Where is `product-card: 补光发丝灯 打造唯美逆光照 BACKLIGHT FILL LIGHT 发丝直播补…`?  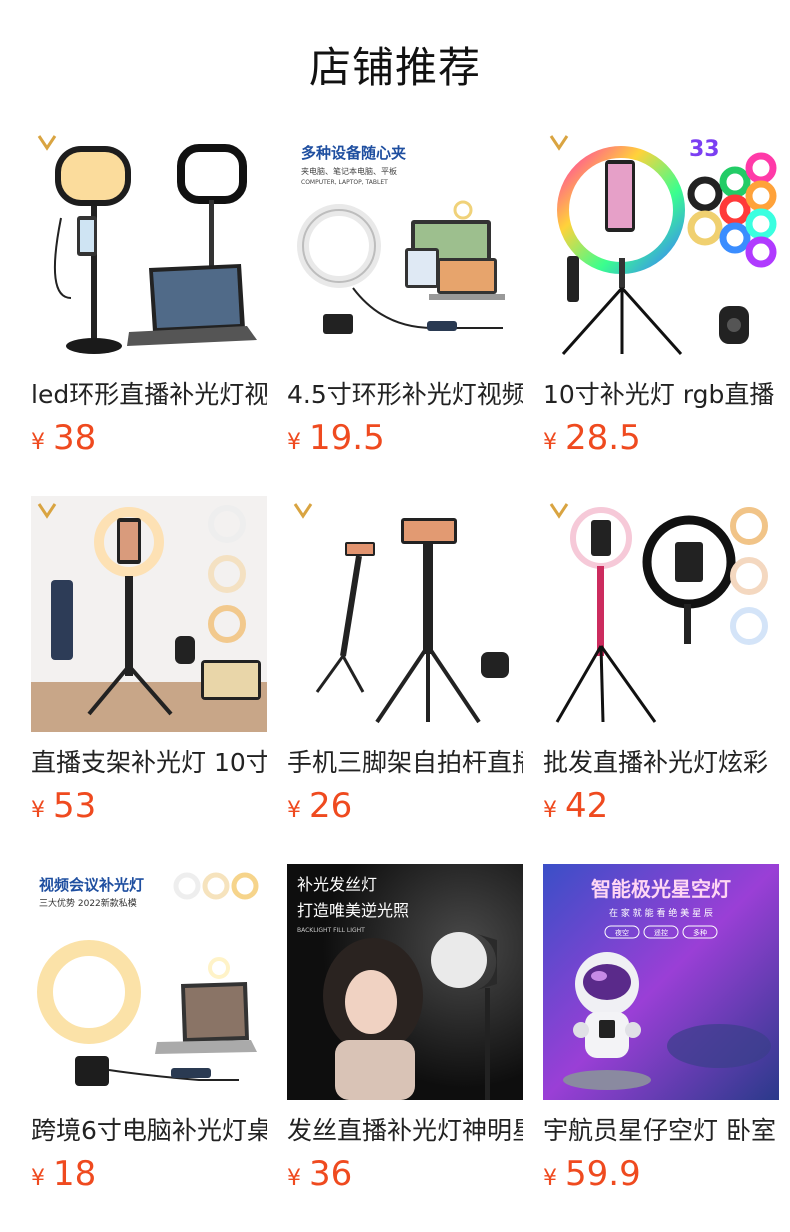
product-card: 补光发丝灯 打造唯美逆光照 BACKLIGHT FILL LIGHT 发丝直播补… is located at coordinates (405, 1029).